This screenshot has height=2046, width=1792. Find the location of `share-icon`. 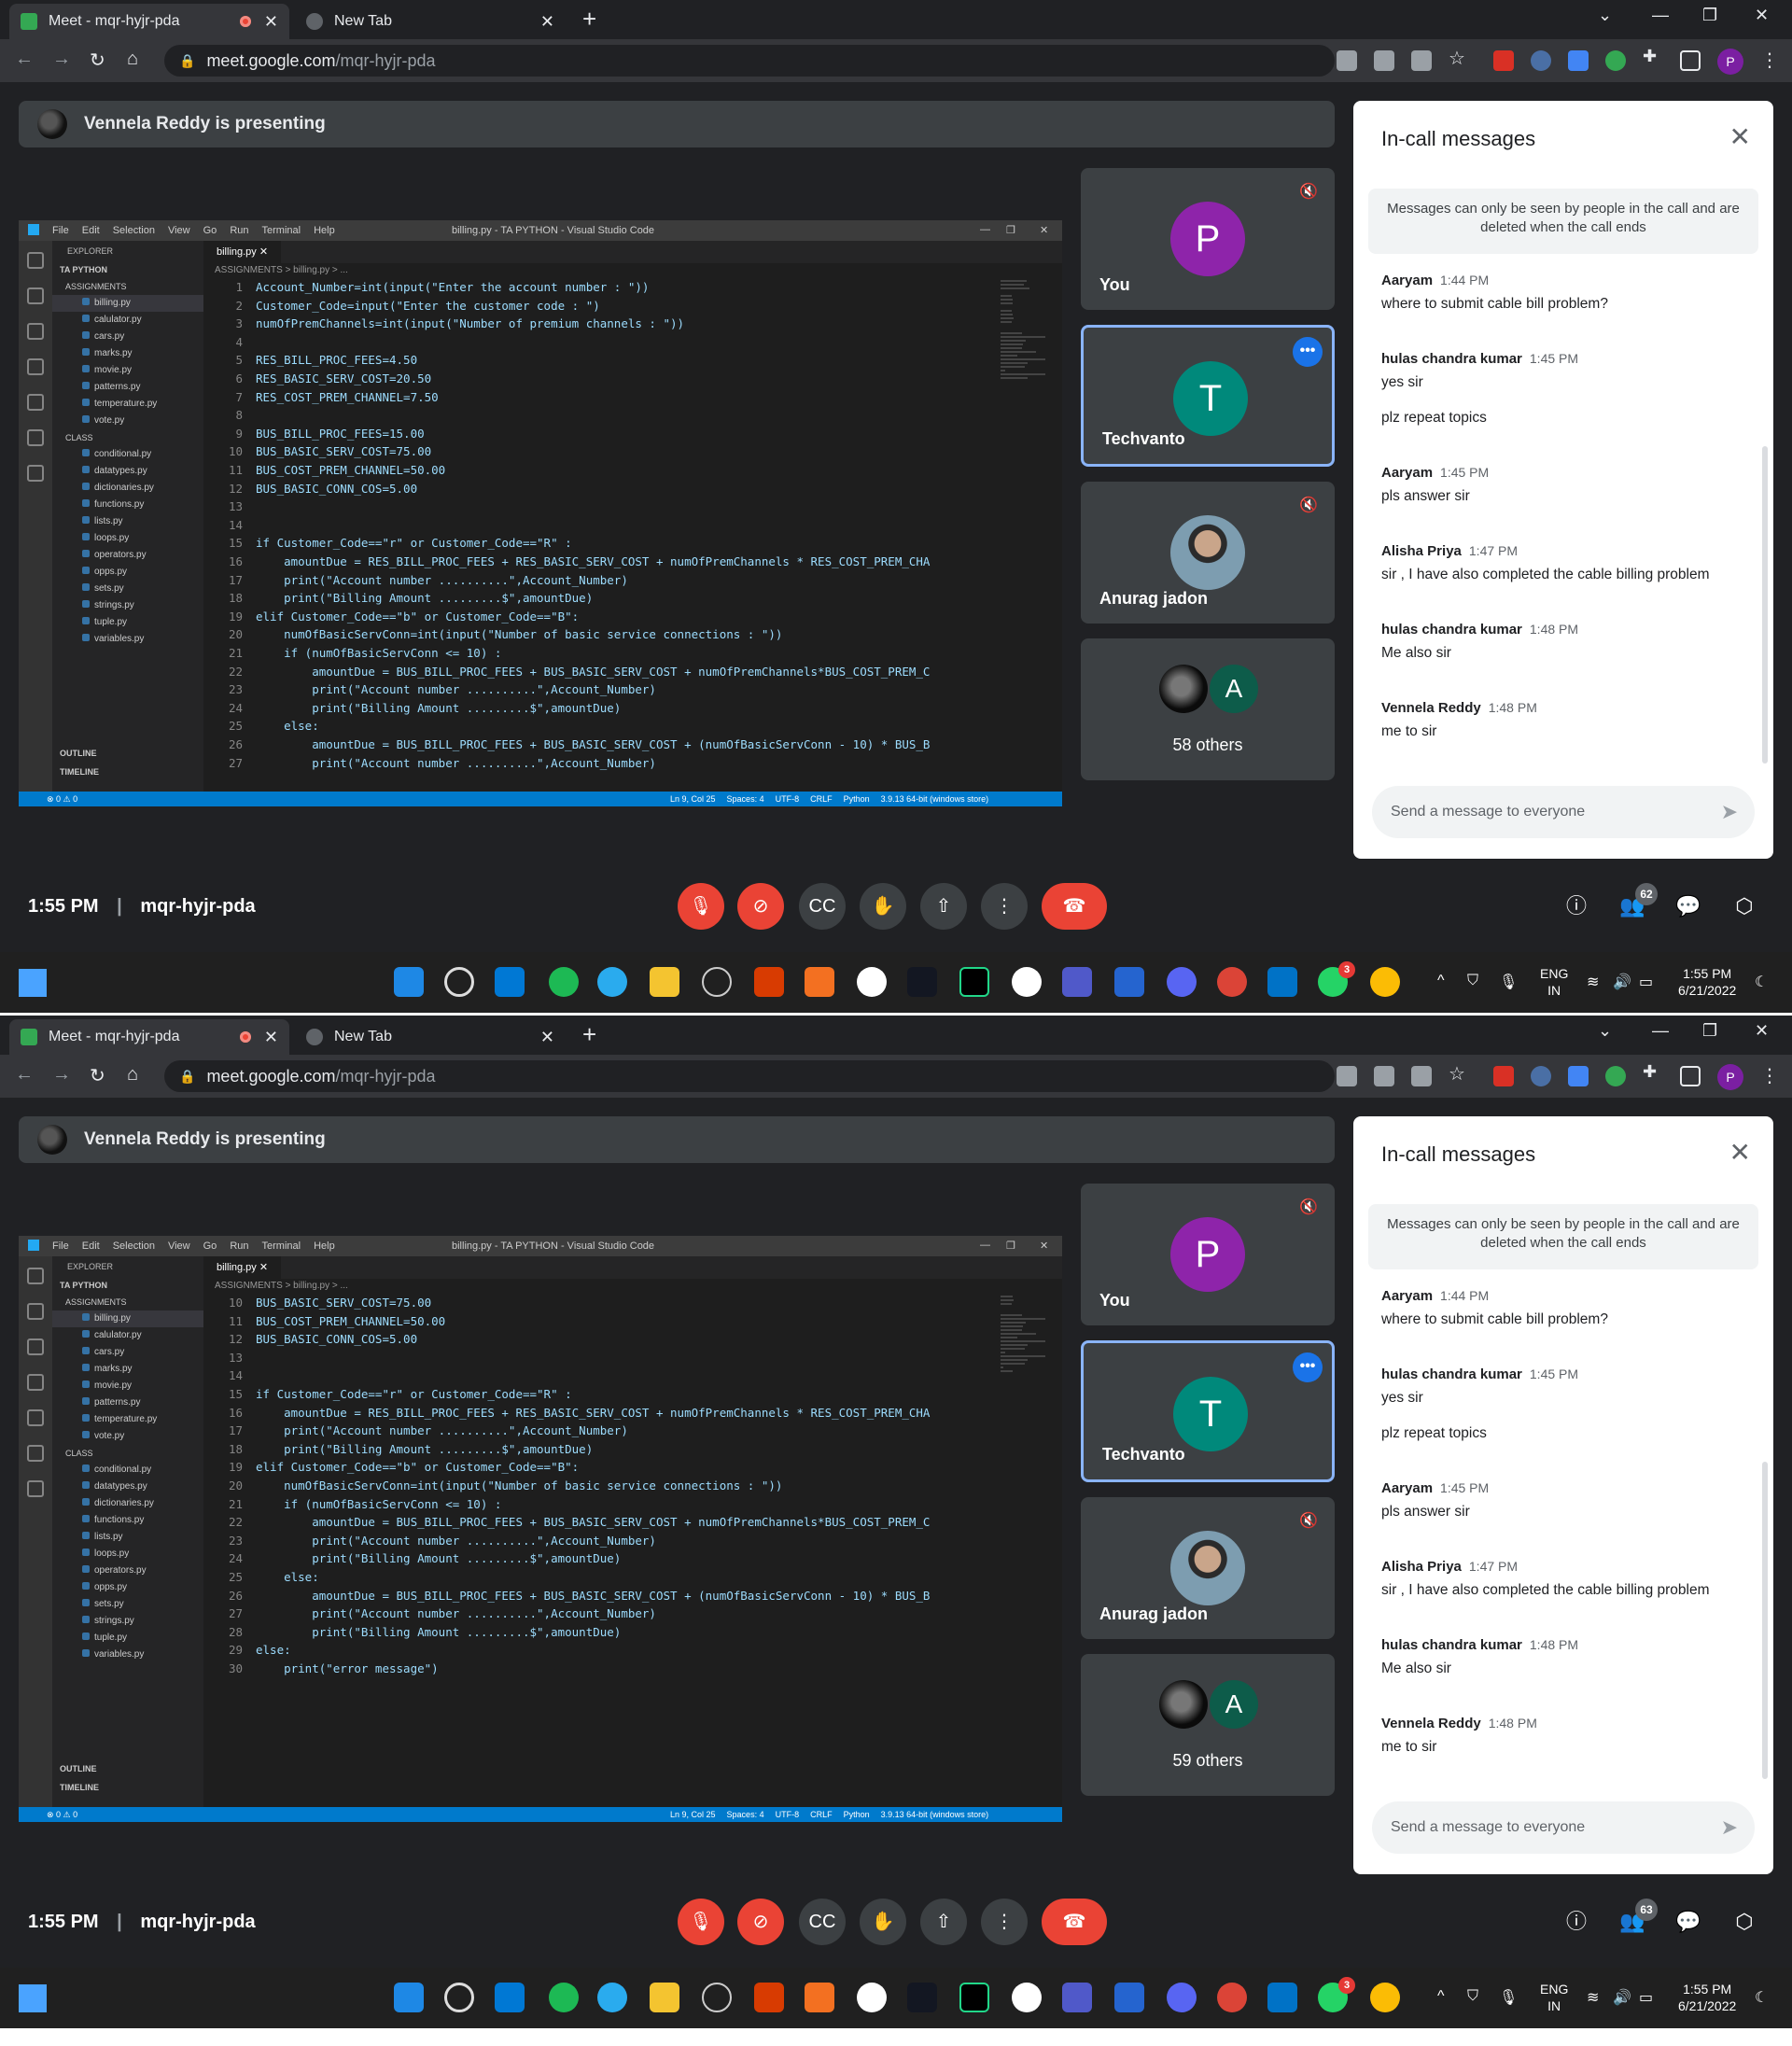

share-icon is located at coordinates (1421, 60).